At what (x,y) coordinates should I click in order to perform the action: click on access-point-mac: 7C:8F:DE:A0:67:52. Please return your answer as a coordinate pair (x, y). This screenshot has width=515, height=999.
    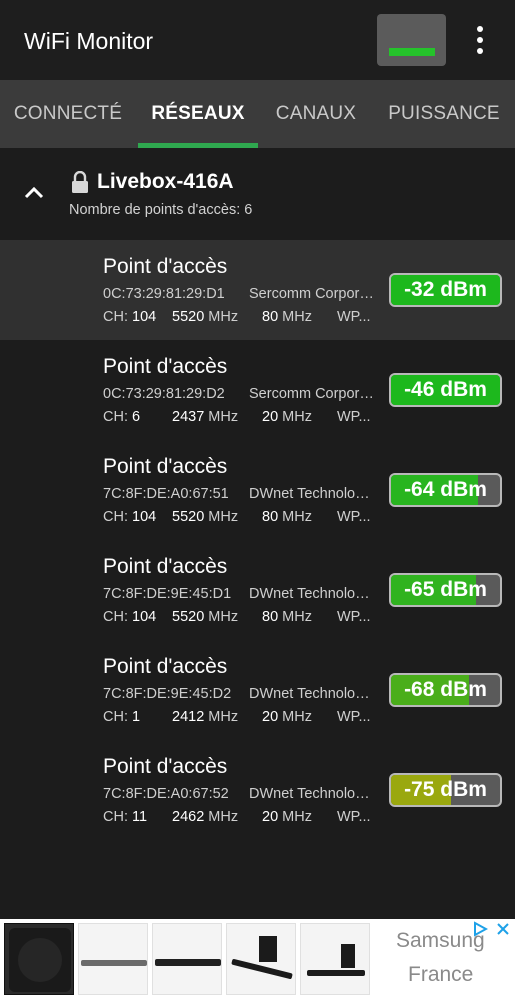
    Looking at the image, I should click on (166, 794).